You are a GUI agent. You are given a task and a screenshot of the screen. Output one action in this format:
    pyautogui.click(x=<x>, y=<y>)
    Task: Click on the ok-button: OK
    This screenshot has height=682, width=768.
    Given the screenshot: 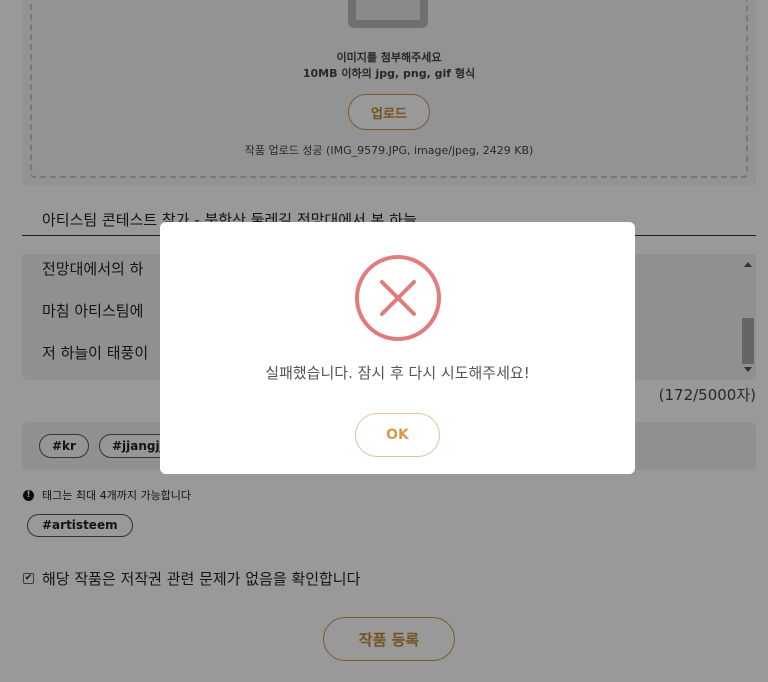 What is the action you would take?
    pyautogui.click(x=397, y=435)
    